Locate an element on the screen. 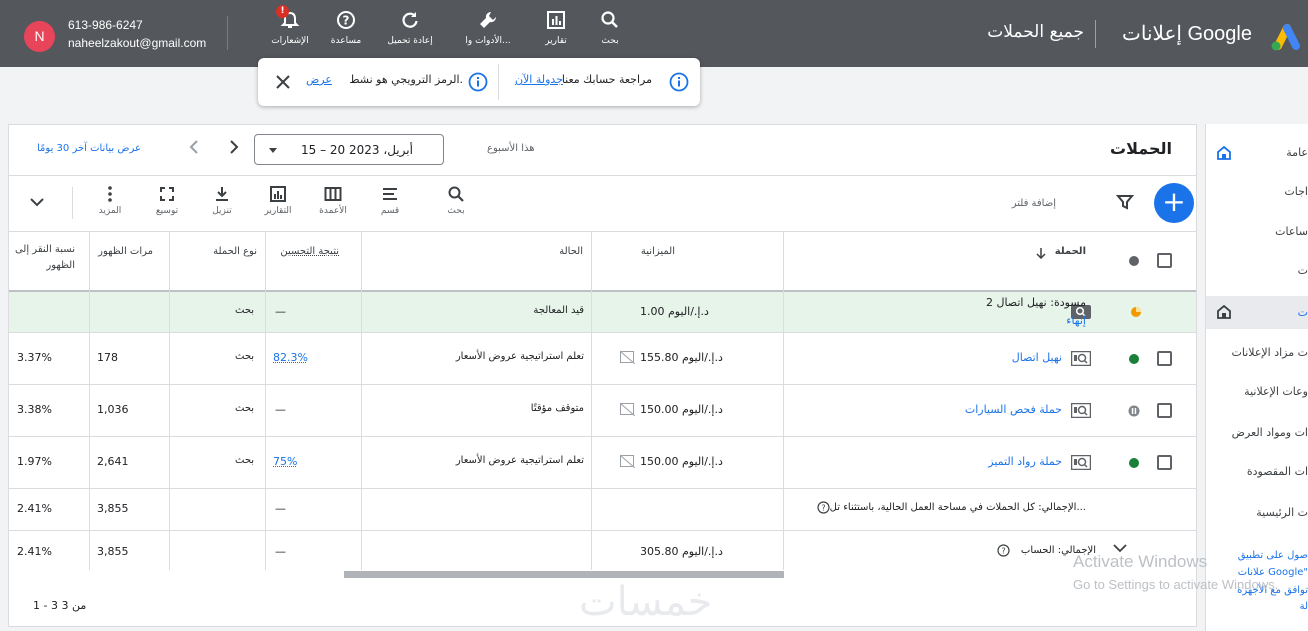 Image resolution: width=1308 pixels, height=631 pixels. refresh-icon is located at coordinates (410, 20).